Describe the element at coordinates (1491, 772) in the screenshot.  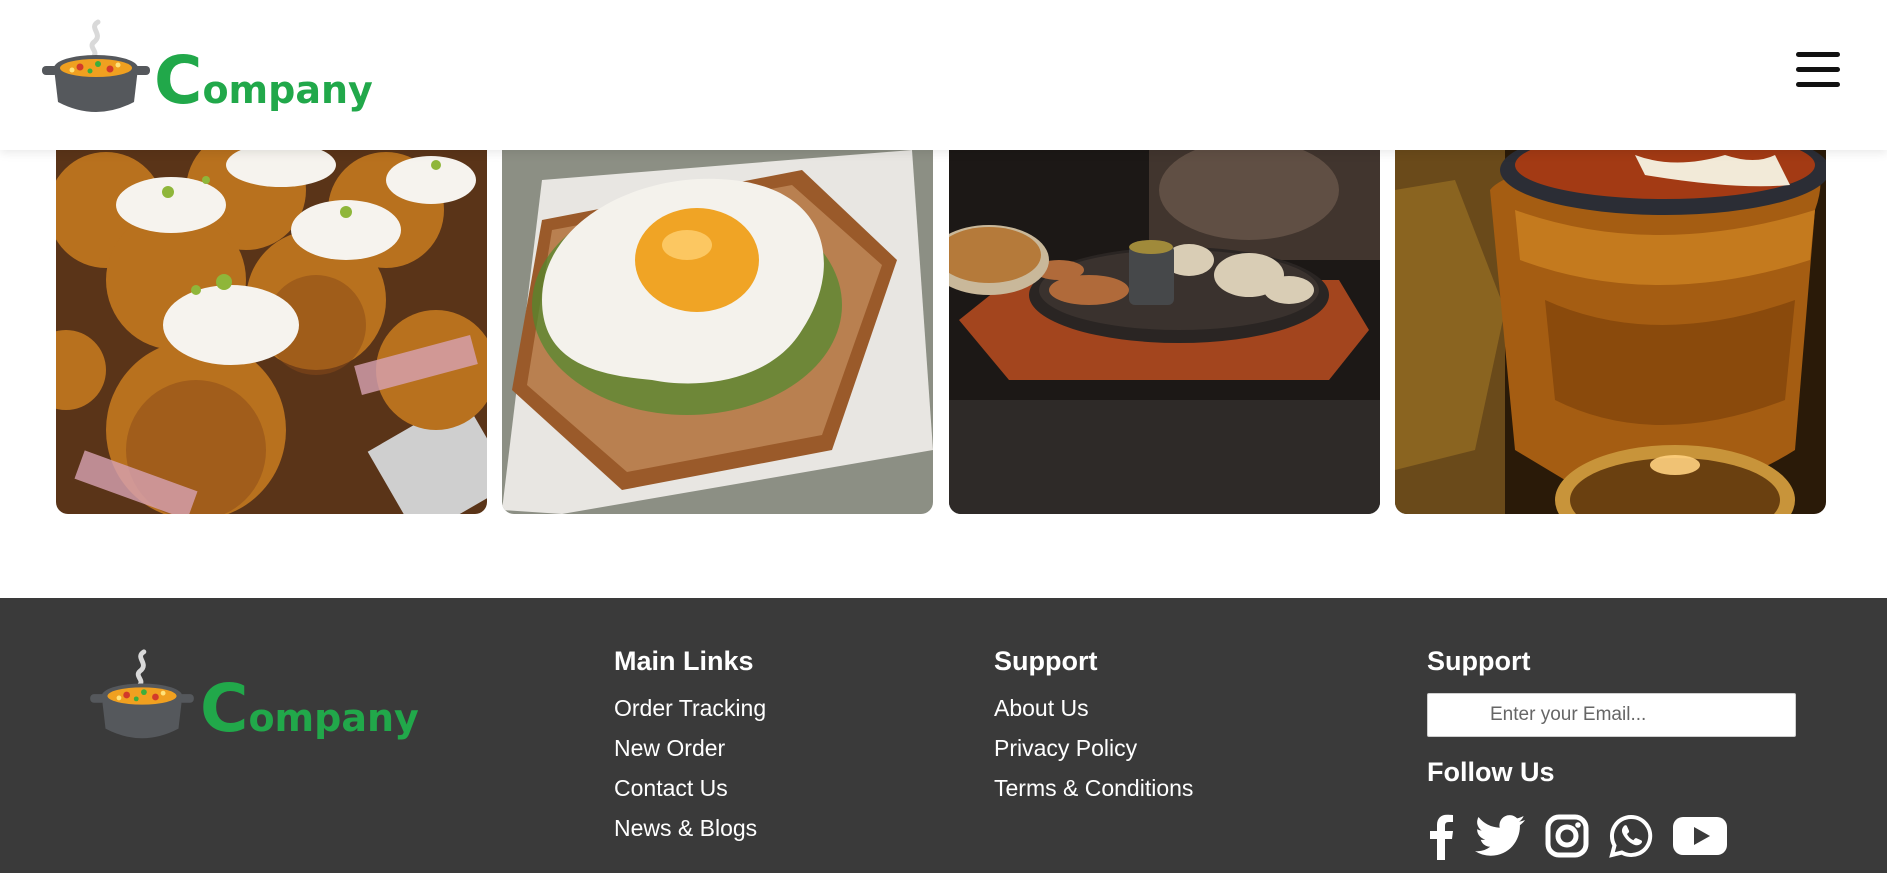
I see `follow-us-title: Follow Us` at that location.